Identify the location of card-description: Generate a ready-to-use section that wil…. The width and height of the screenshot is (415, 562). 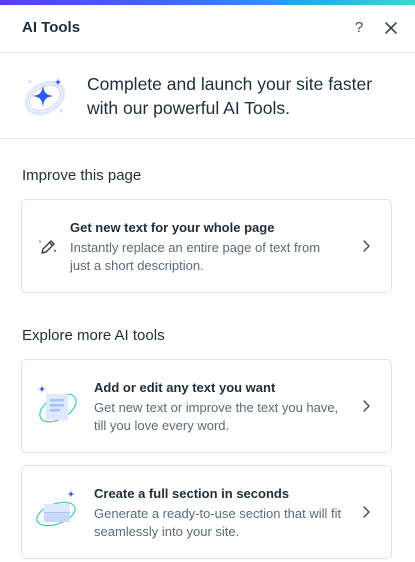
(218, 522).